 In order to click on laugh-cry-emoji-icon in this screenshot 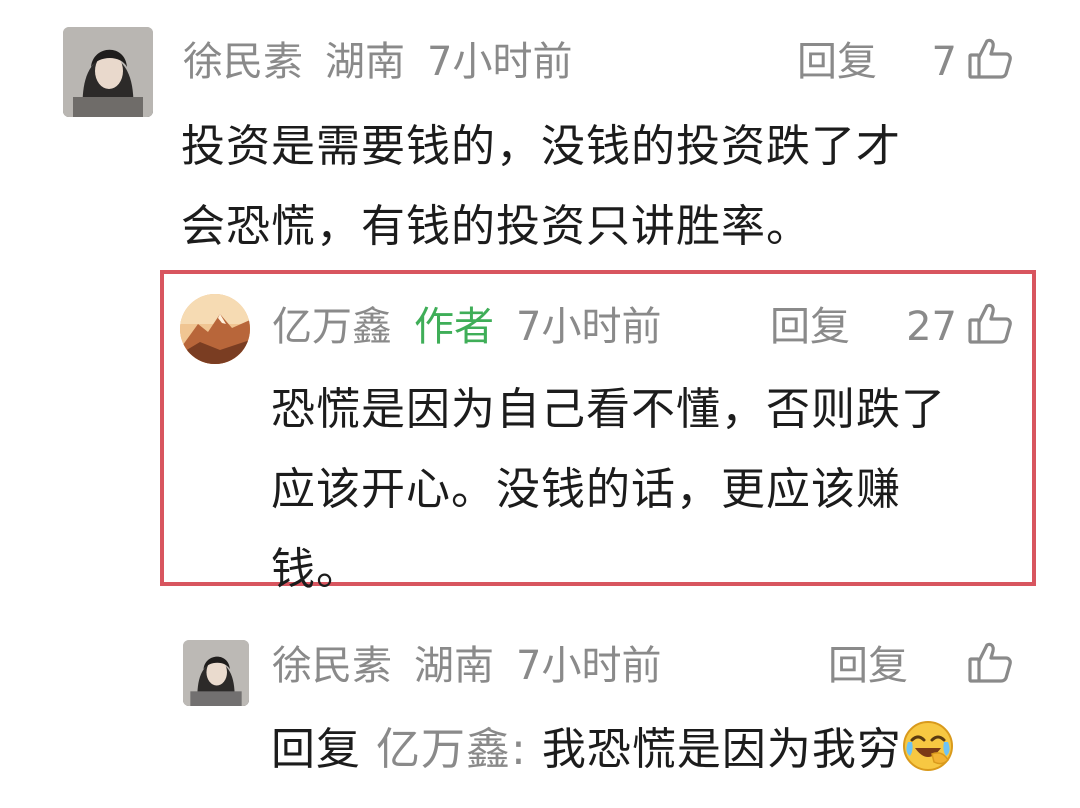, I will do `click(928, 746)`.